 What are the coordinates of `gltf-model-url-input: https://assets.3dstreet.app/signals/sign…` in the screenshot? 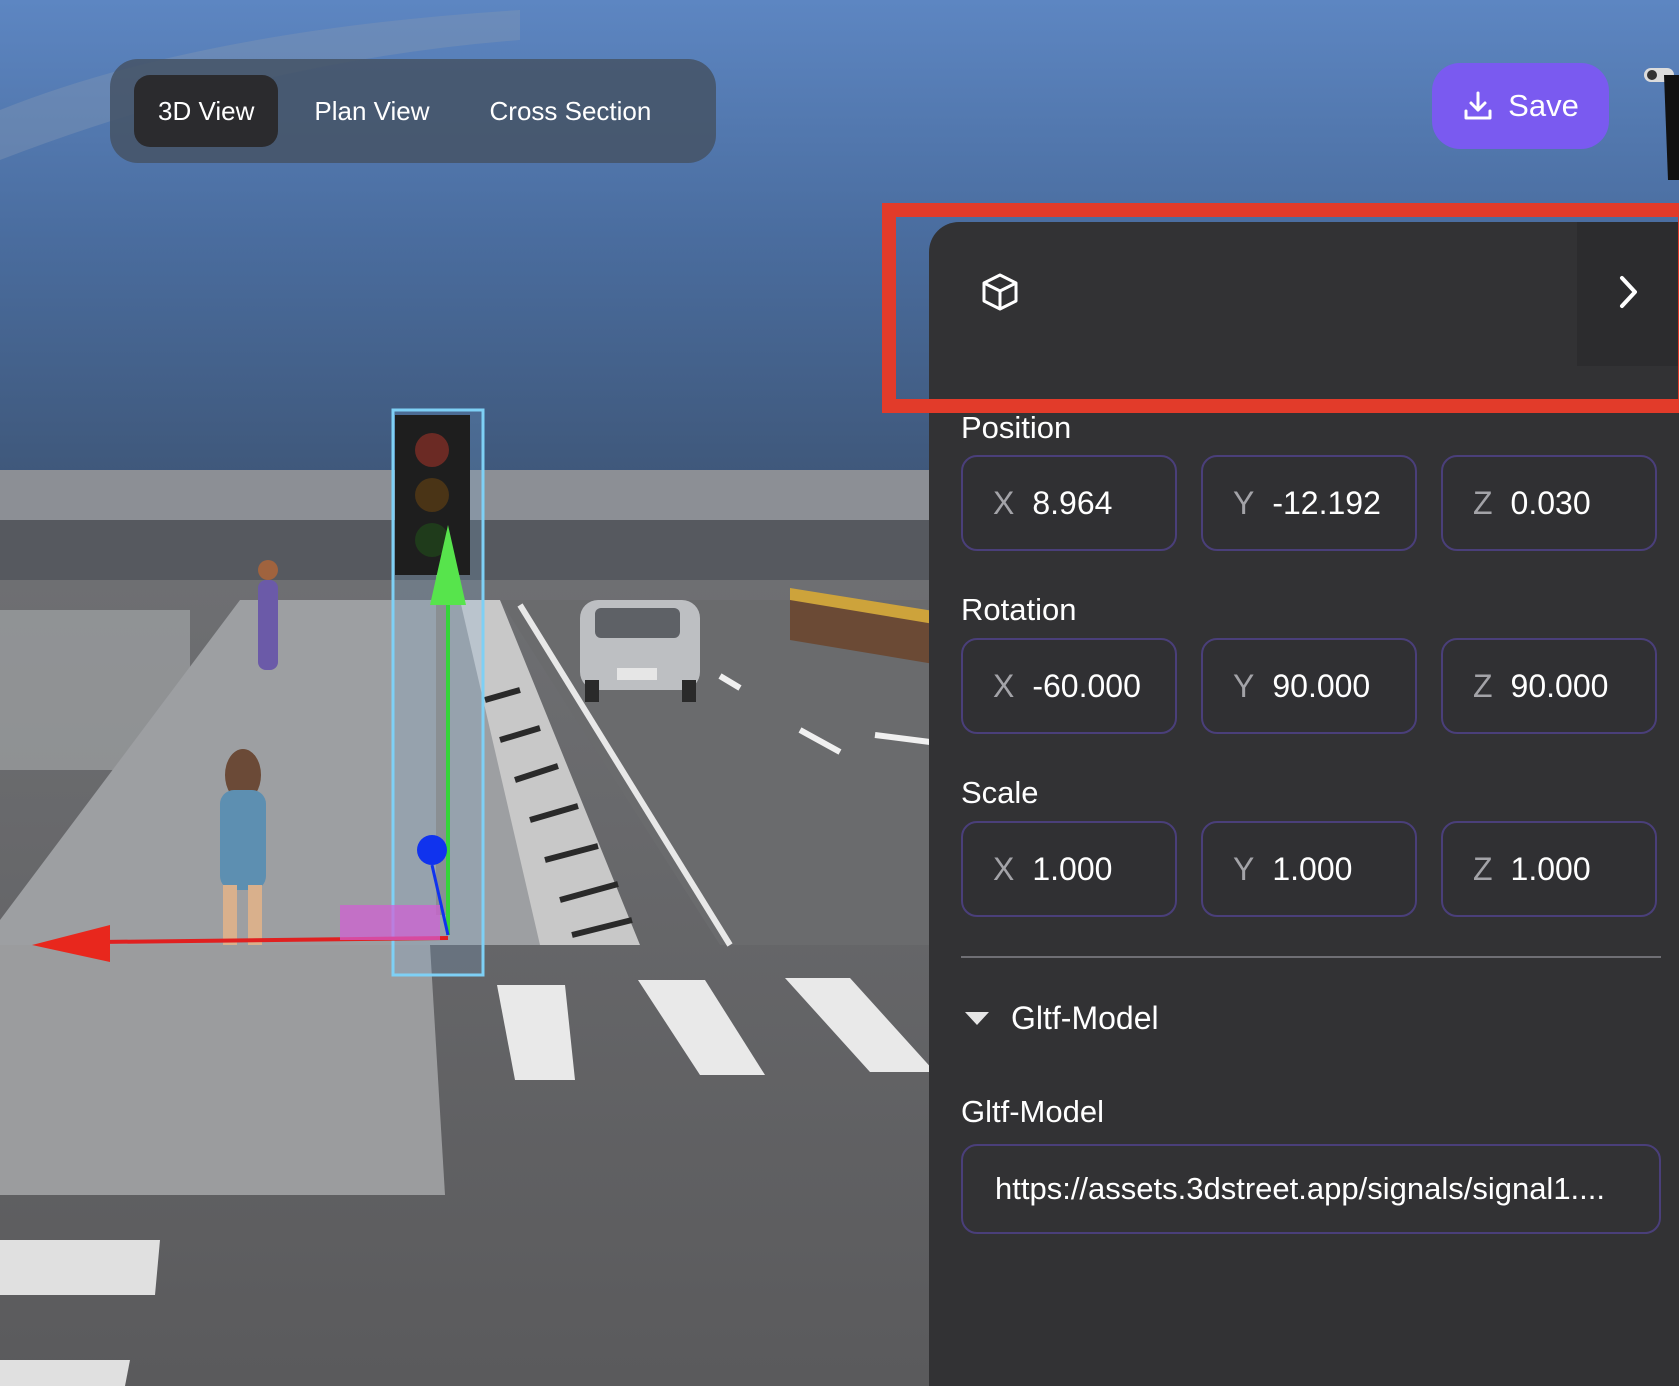 It's located at (1311, 1189).